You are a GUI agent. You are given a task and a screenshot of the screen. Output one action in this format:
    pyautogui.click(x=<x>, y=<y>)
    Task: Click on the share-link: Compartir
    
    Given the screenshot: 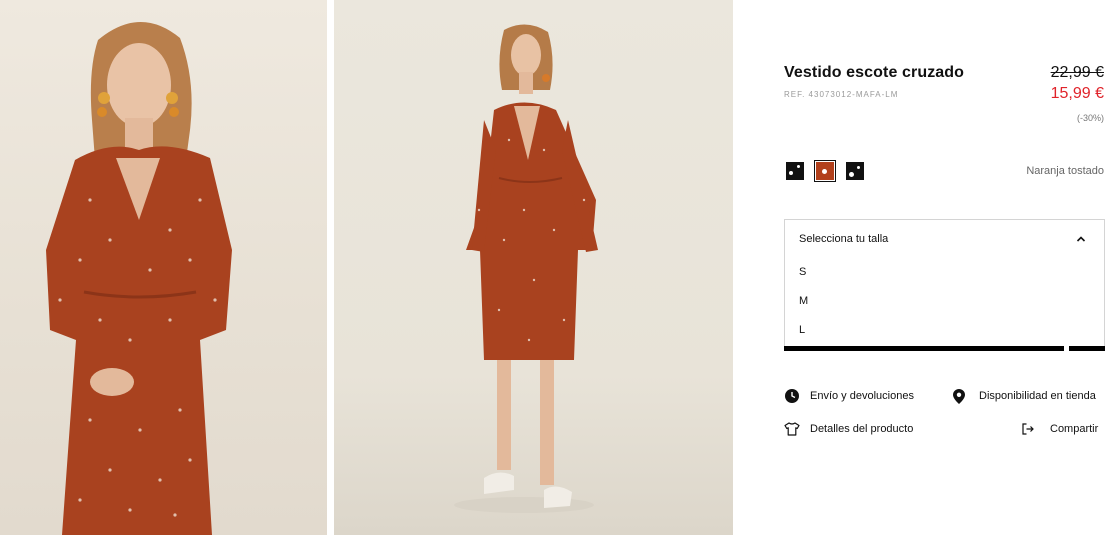 What is the action you would take?
    pyautogui.click(x=1059, y=429)
    